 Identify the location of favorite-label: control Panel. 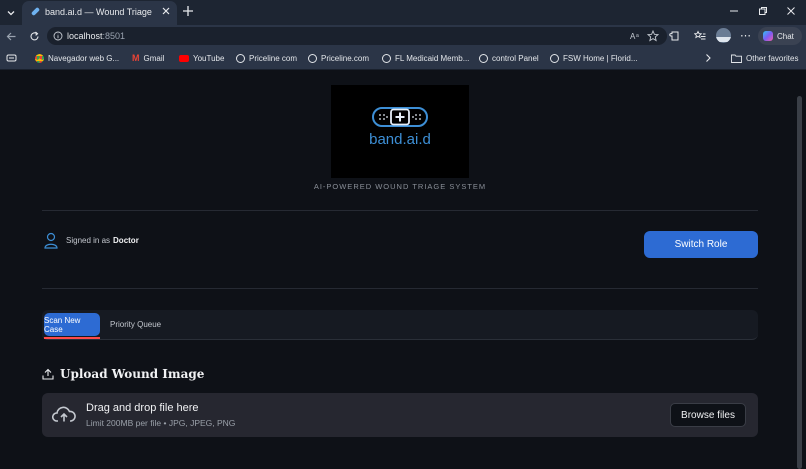
(515, 58).